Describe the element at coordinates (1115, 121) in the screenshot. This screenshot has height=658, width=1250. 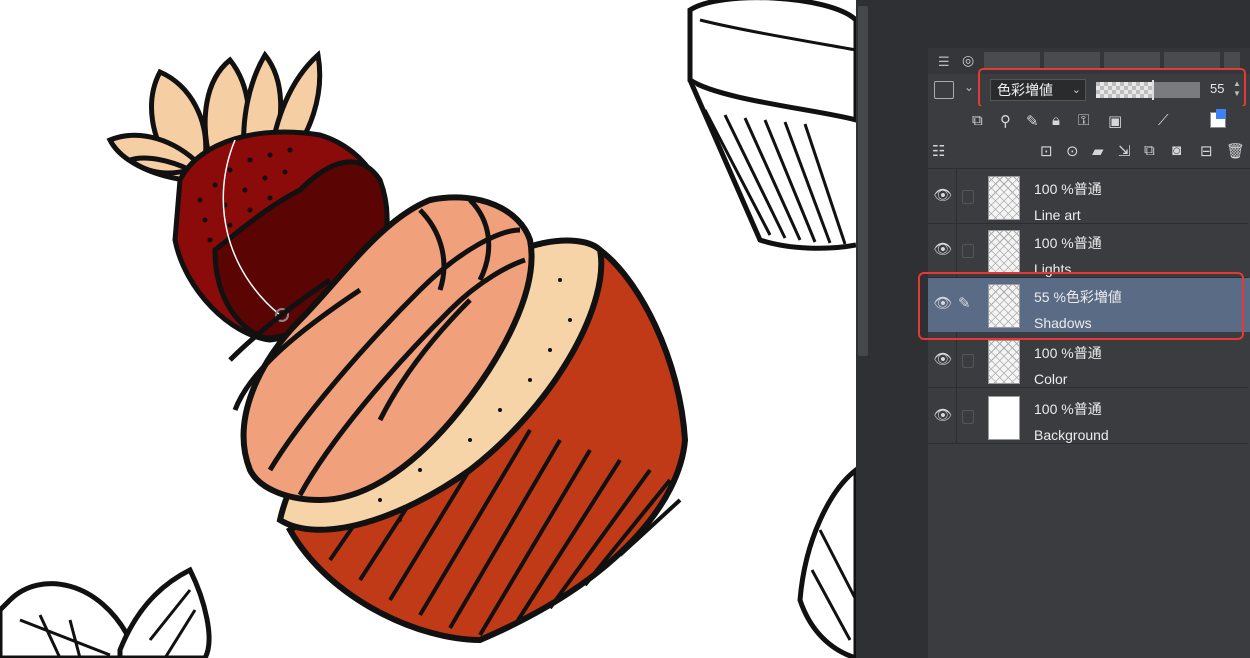
I see `mask-icon: ▣` at that location.